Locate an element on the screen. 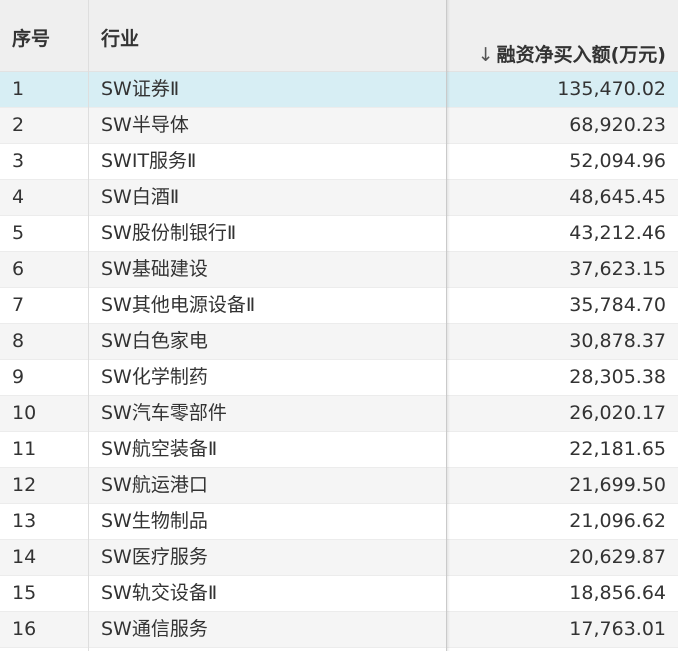  row-net-buy-value: 43,212.46 is located at coordinates (617, 233).